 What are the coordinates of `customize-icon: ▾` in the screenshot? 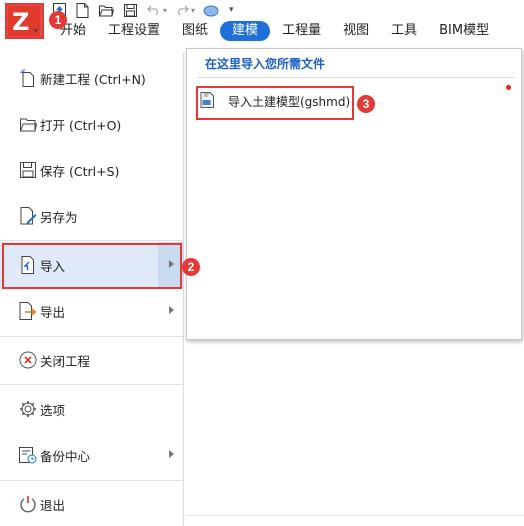 It's located at (231, 10).